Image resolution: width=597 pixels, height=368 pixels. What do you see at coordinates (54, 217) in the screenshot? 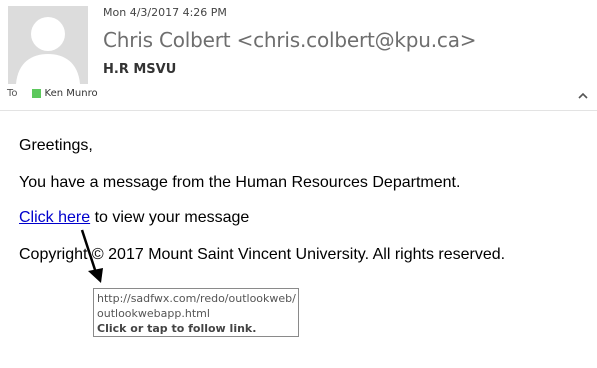
I see `click-here-link: Click here` at bounding box center [54, 217].